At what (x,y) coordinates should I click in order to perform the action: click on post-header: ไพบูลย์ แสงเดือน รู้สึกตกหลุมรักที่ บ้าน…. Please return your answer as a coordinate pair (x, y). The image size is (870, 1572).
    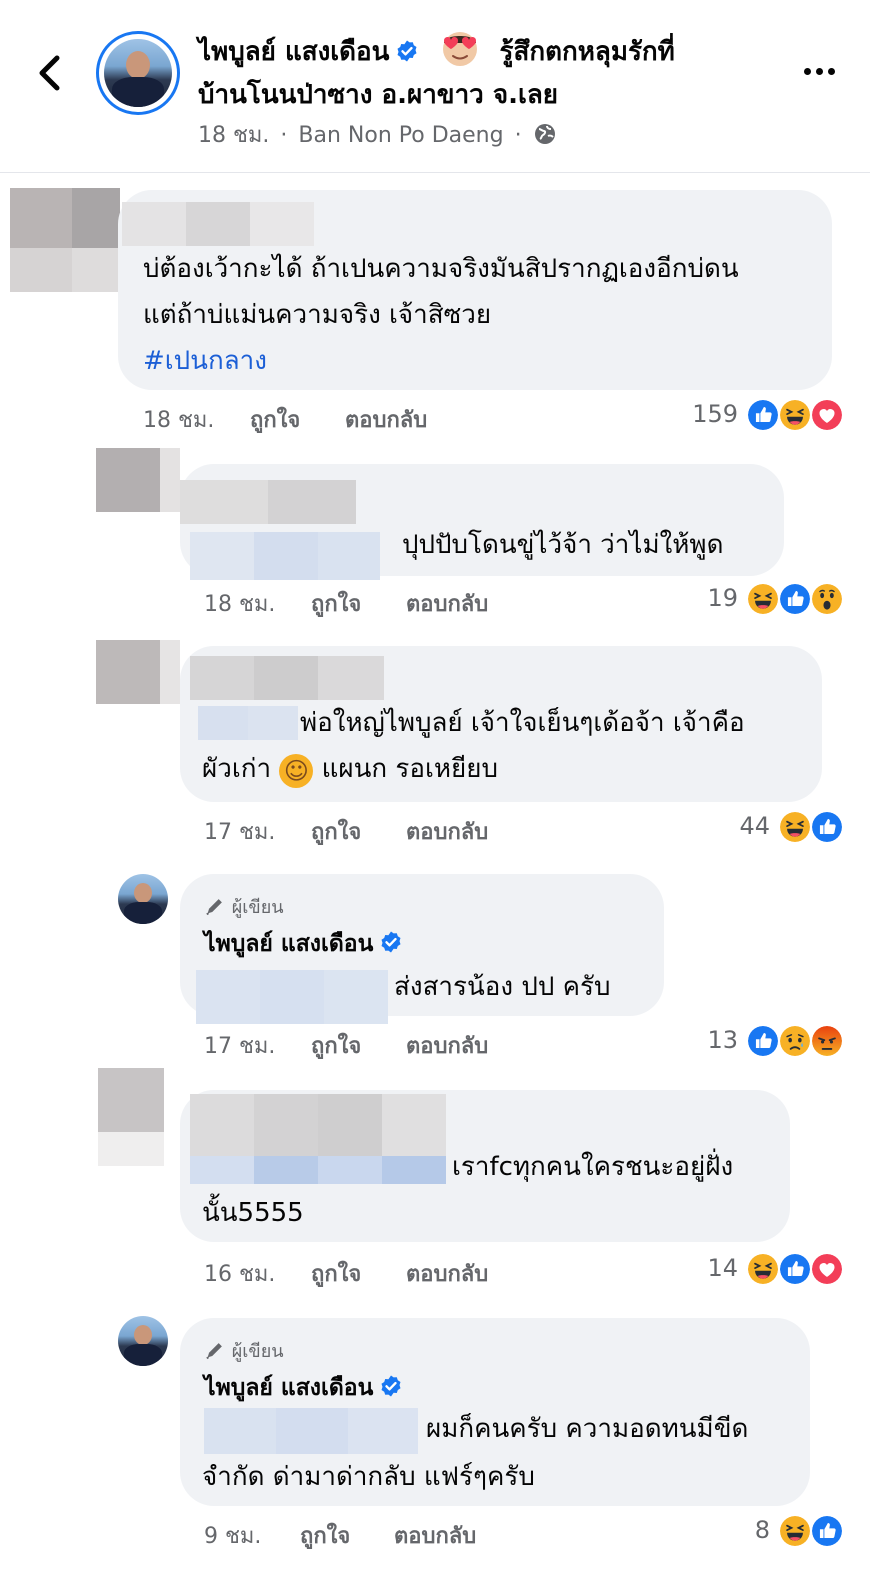
    Looking at the image, I should click on (435, 86).